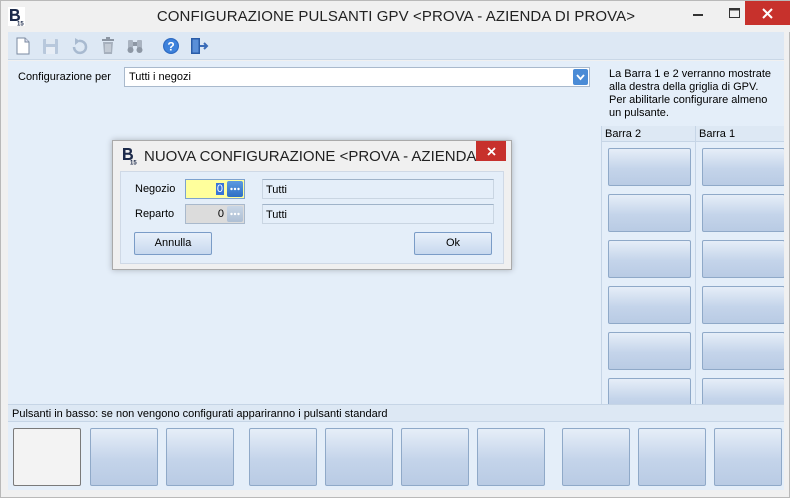  What do you see at coordinates (50, 46) in the screenshot?
I see `save-icon` at bounding box center [50, 46].